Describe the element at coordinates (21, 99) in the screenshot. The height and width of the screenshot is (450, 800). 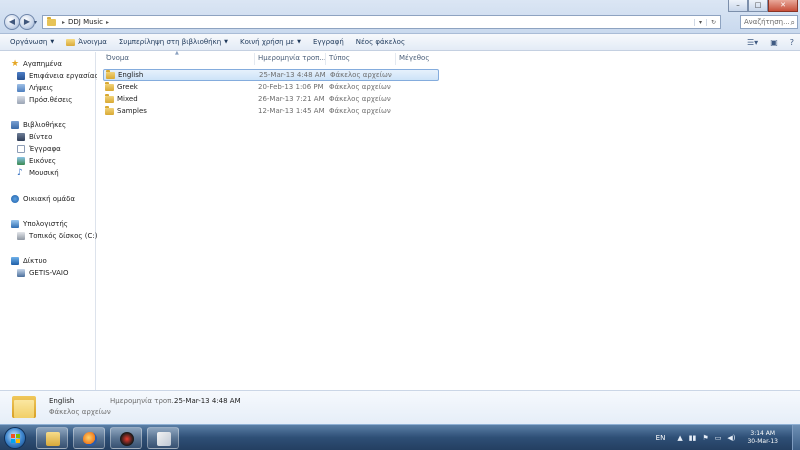
I see `recent-places-icon` at that location.